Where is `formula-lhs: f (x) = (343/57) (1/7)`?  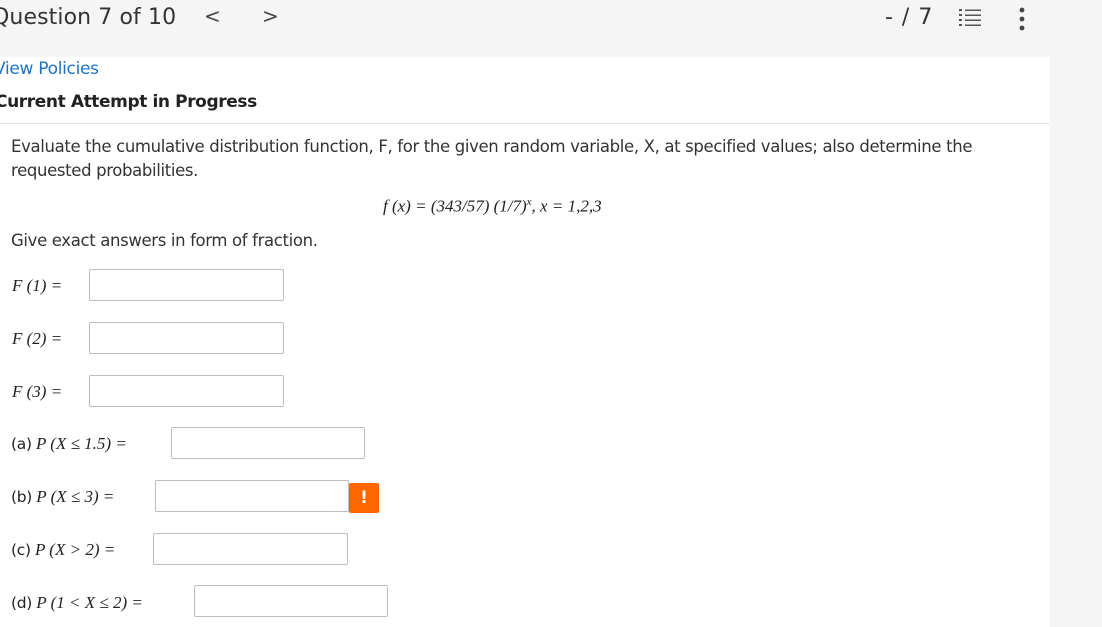 formula-lhs: f (x) = (343/57) (1/7) is located at coordinates (455, 206).